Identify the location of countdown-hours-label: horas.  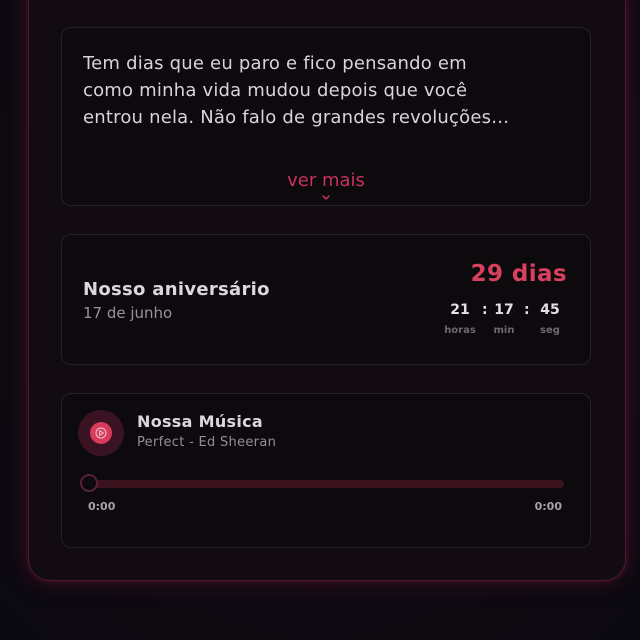
(460, 330).